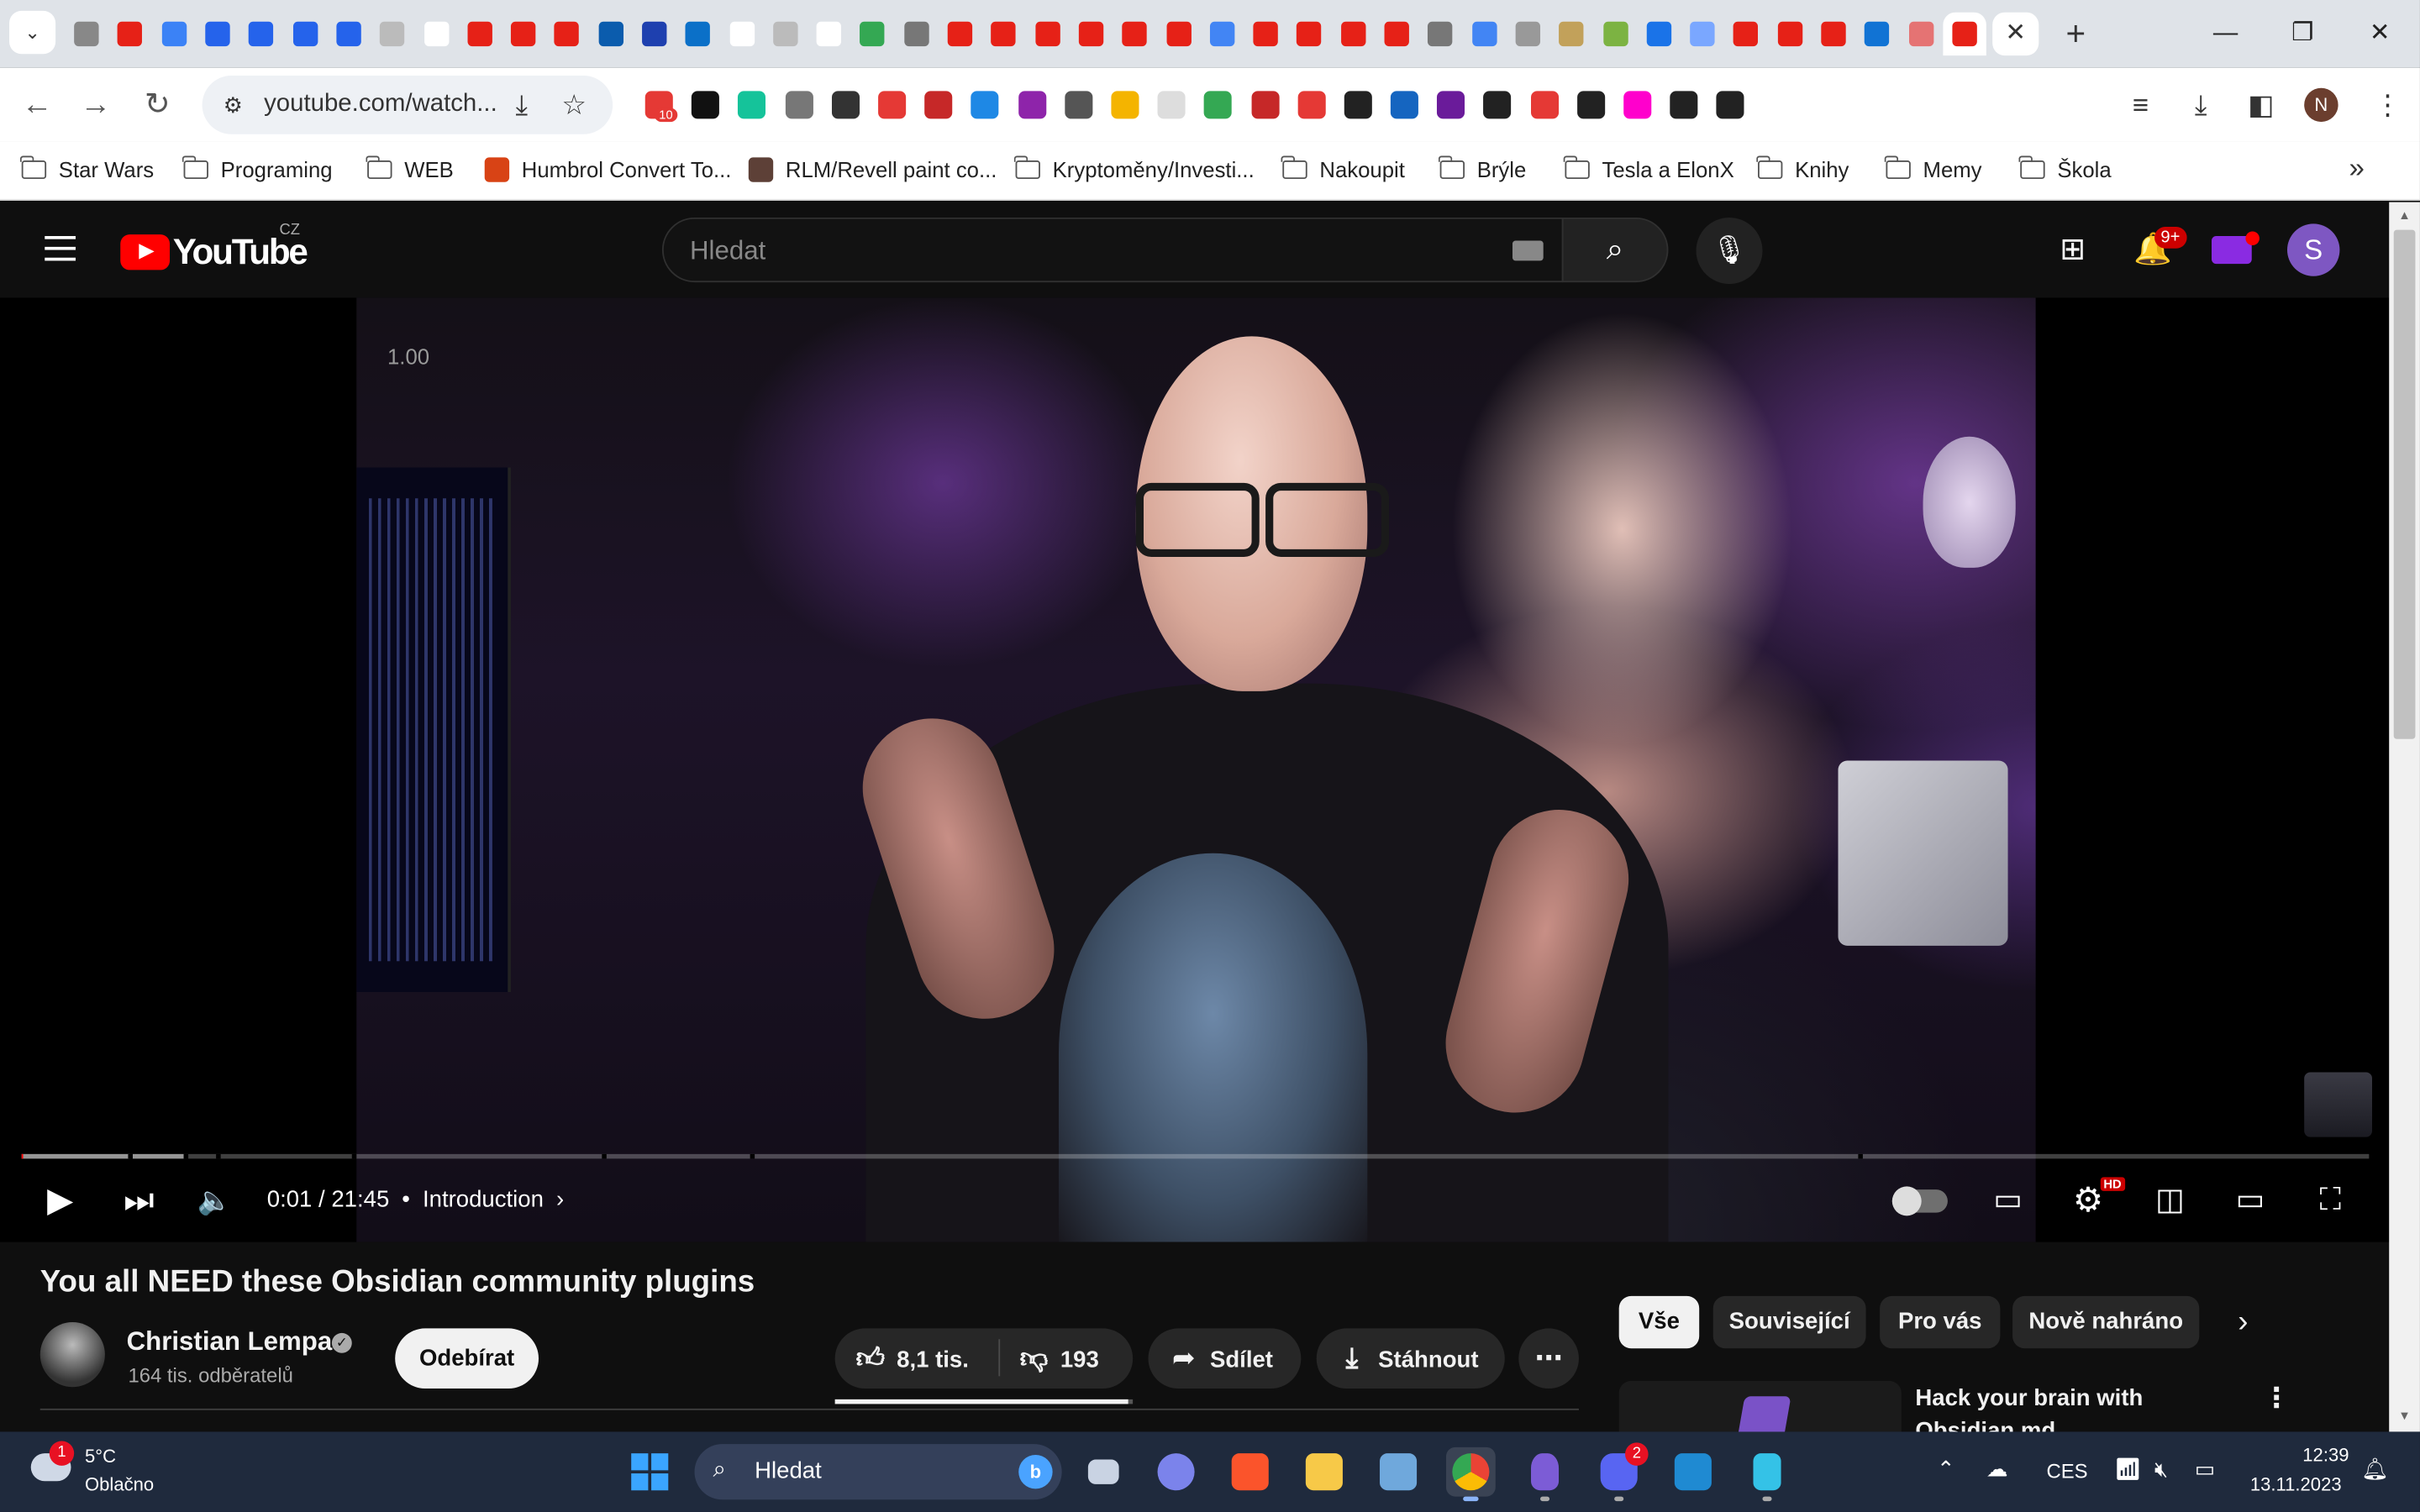  I want to click on reload-icon: ↻, so click(157, 104).